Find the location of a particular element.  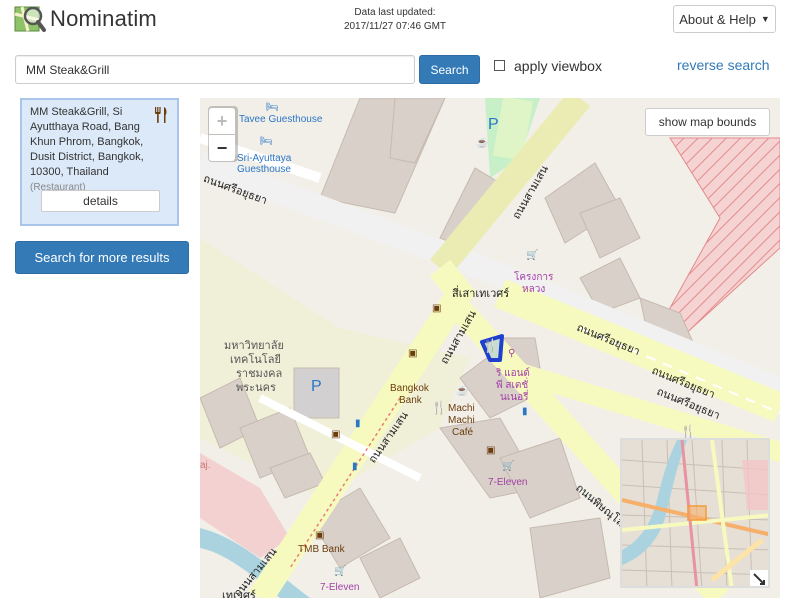

map-label-shop: หลวง is located at coordinates (534, 289).